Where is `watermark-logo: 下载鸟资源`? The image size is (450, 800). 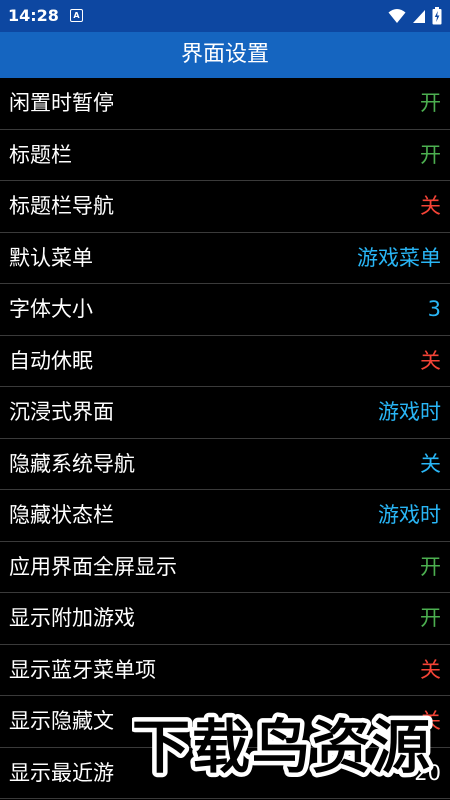 watermark-logo: 下载鸟资源 is located at coordinates (283, 746).